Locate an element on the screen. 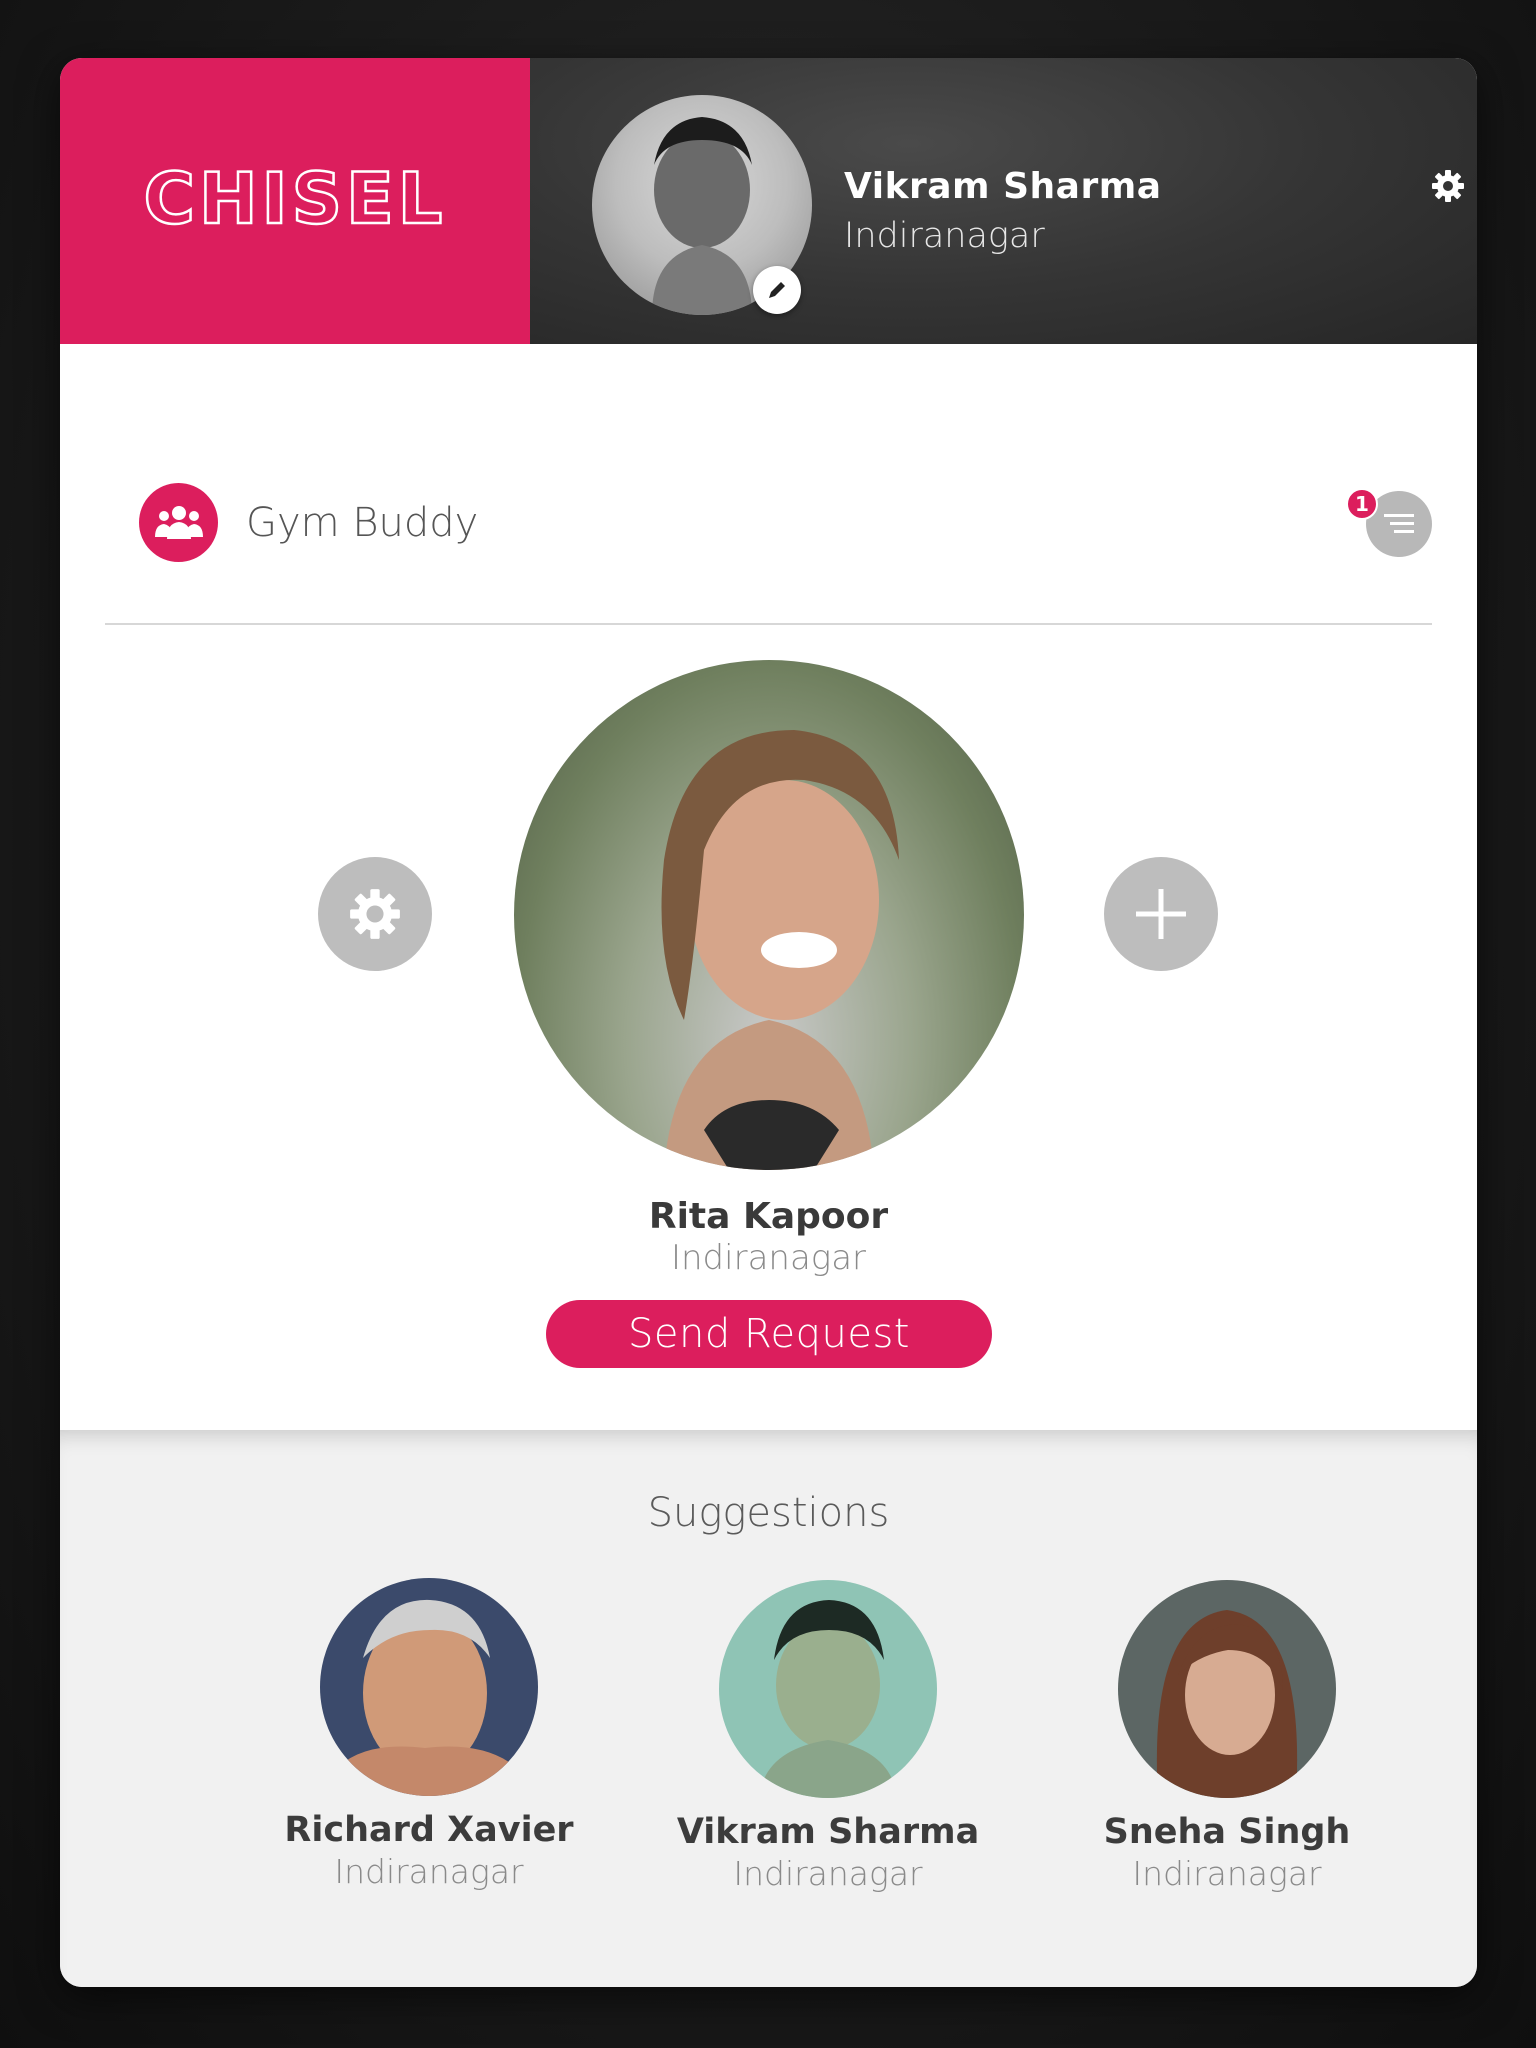 The width and height of the screenshot is (1536, 2048). add-buddy-button is located at coordinates (1161, 914).